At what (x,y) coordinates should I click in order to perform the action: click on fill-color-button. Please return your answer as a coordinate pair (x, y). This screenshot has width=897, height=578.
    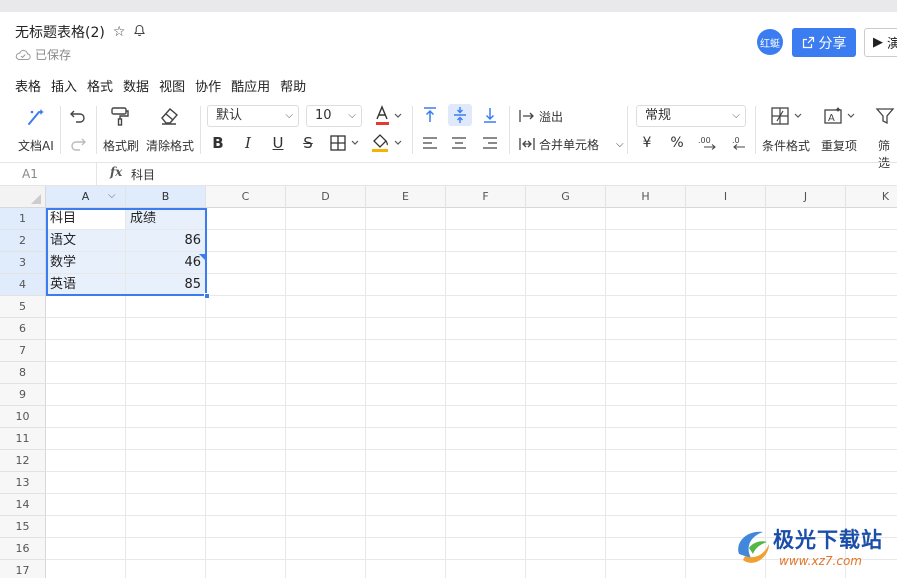
    Looking at the image, I should click on (387, 143).